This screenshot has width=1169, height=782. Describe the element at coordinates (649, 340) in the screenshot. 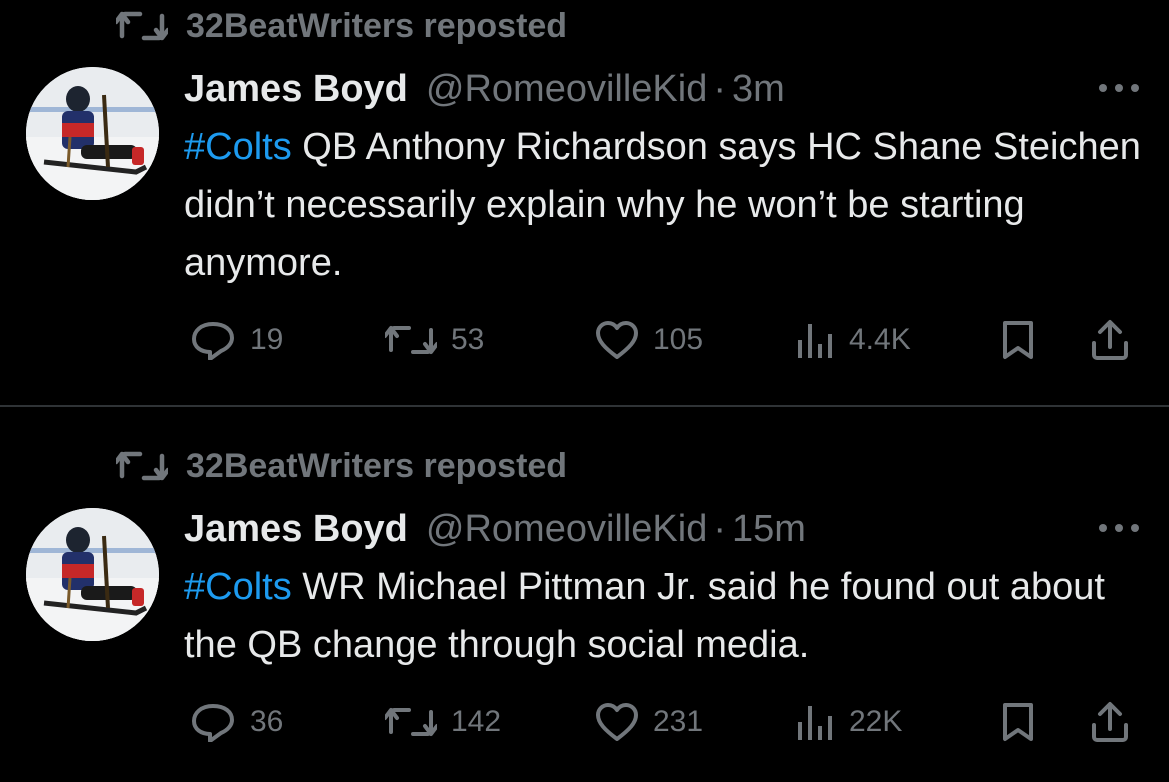

I see `like-button: 105` at that location.